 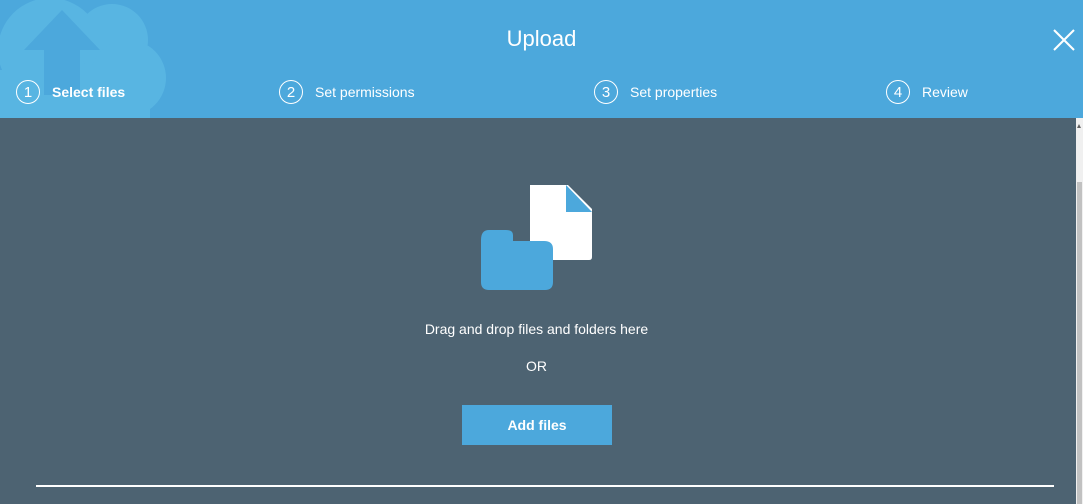 I want to click on step-set-properties: 3 Set properties, so click(x=655, y=92).